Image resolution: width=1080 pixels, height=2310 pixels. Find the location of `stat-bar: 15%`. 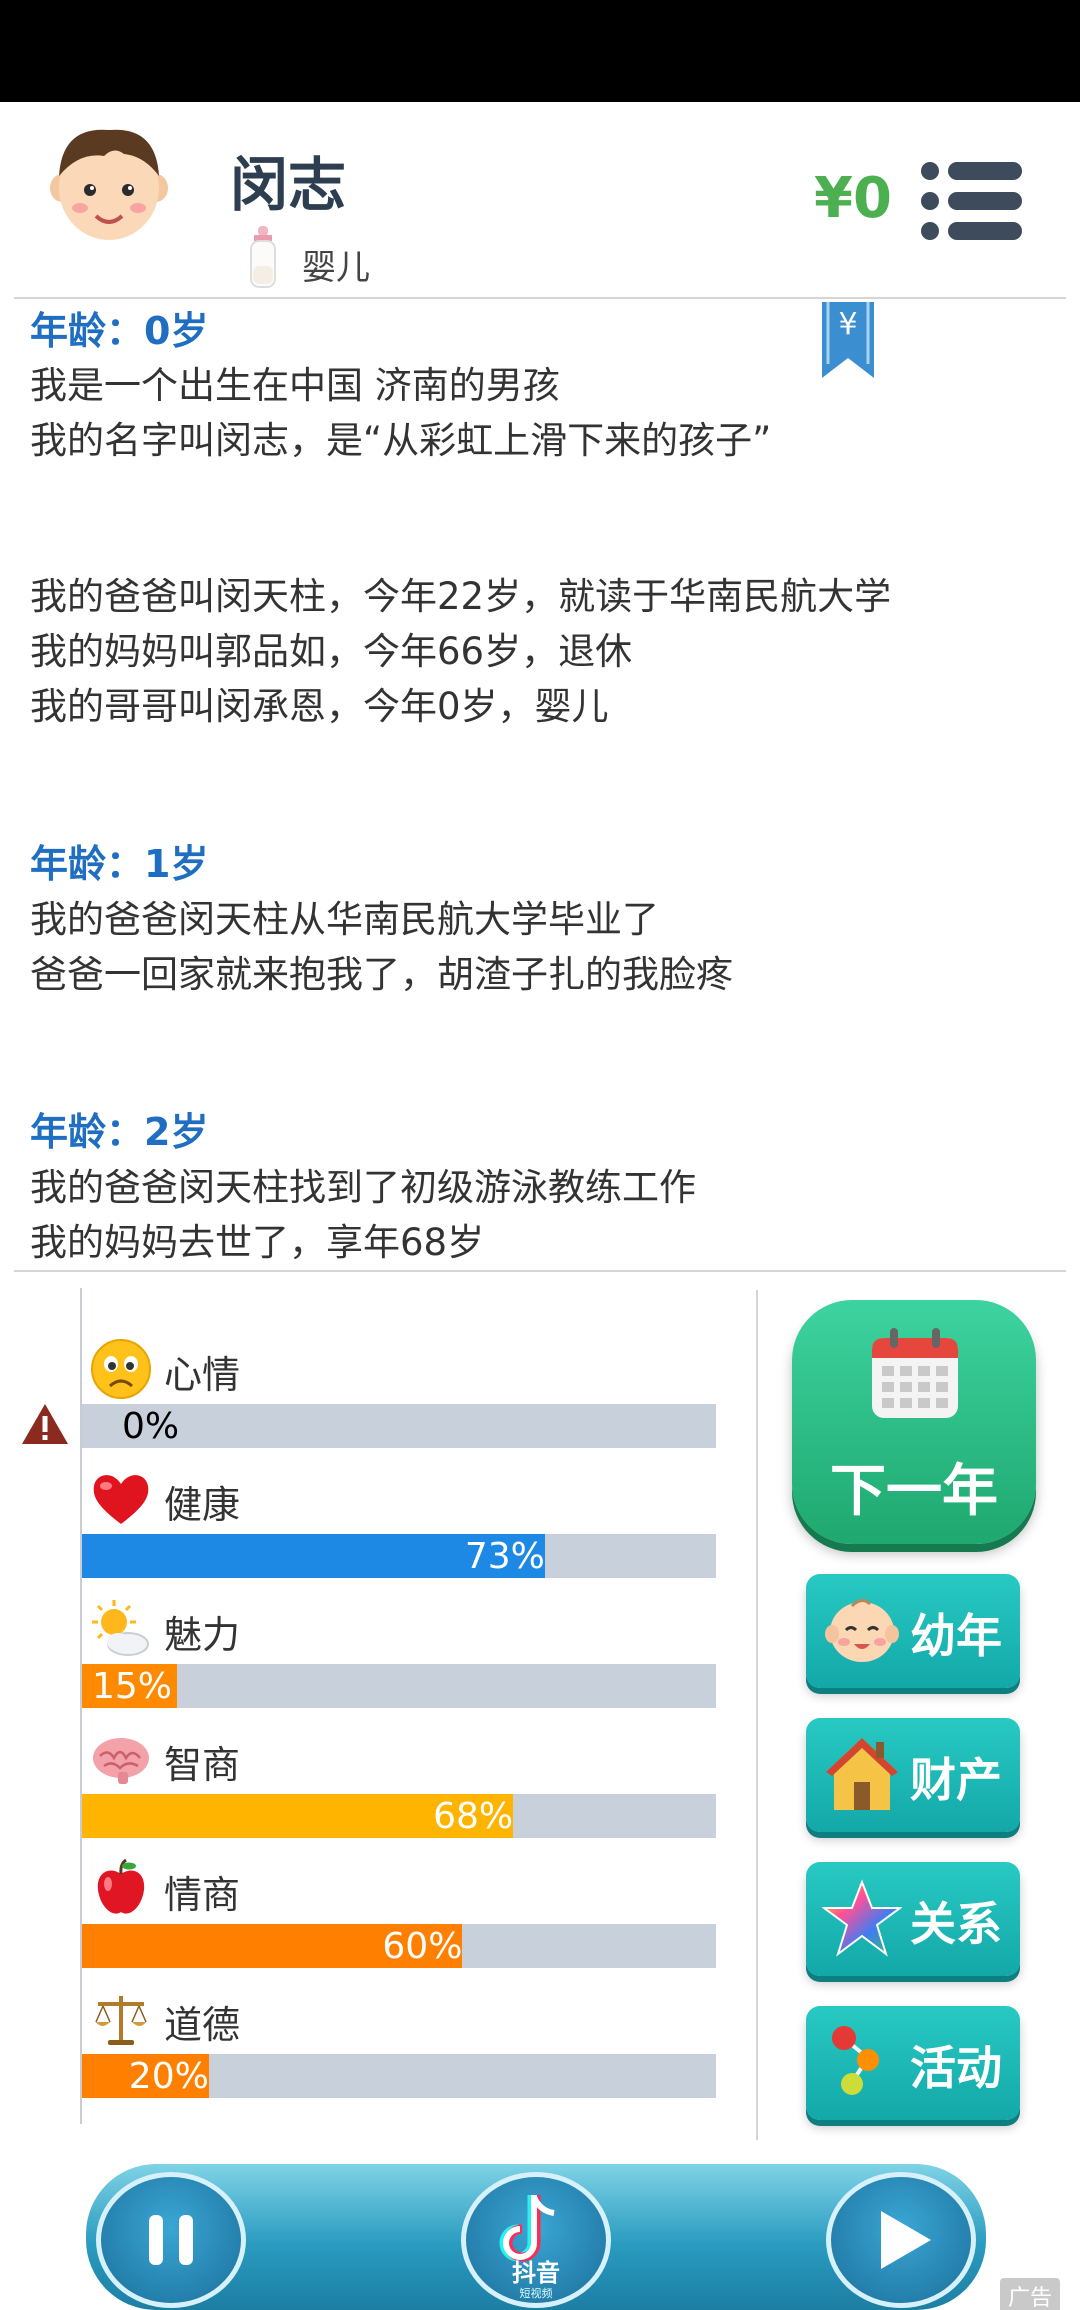

stat-bar: 15% is located at coordinates (399, 1686).